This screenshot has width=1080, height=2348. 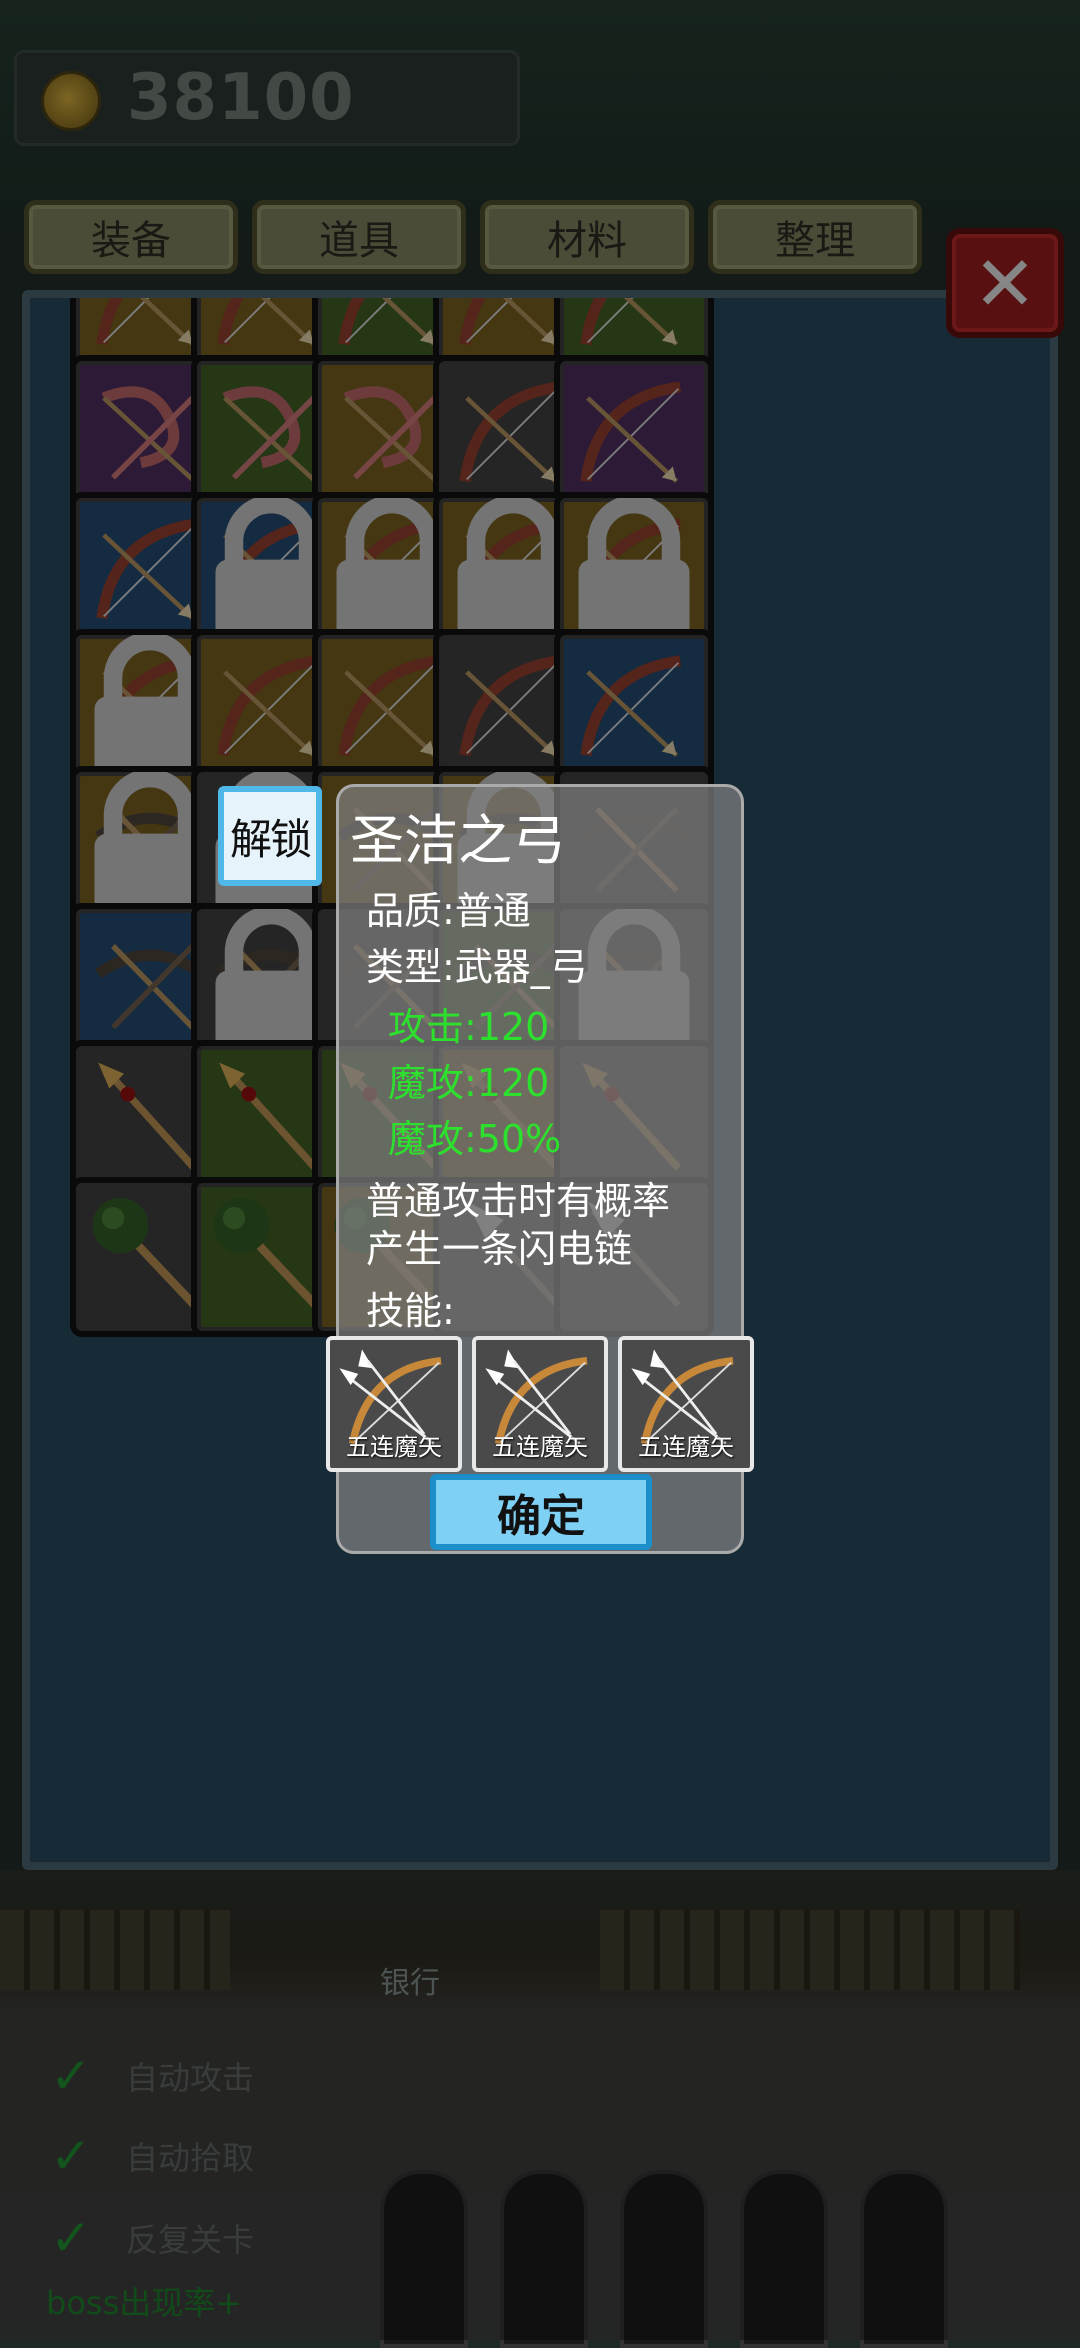 I want to click on confirm-button: 确定, so click(x=541, y=1512).